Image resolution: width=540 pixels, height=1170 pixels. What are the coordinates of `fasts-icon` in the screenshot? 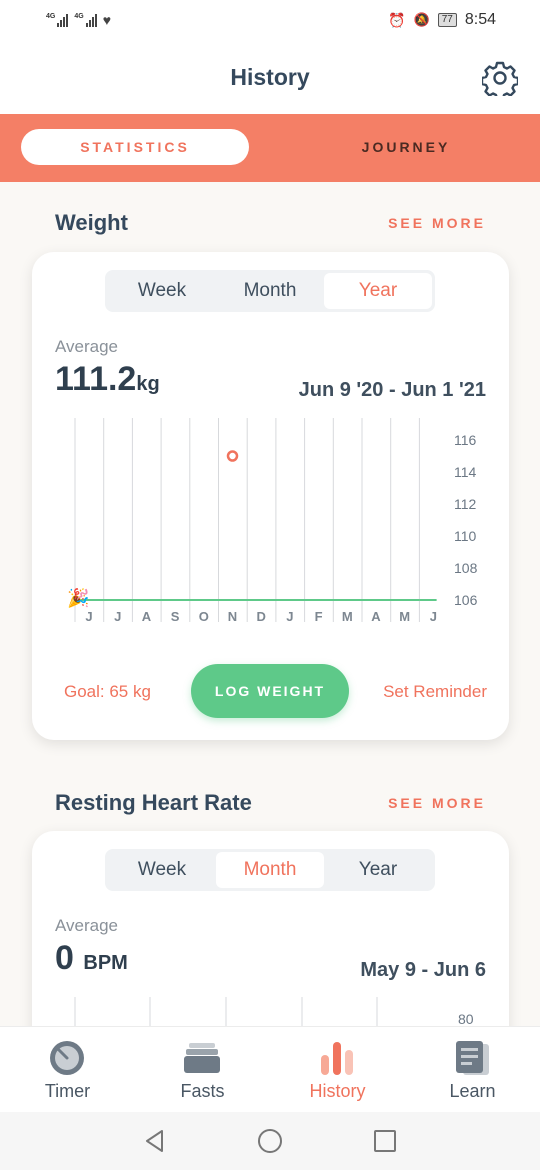 It's located at (202, 1058).